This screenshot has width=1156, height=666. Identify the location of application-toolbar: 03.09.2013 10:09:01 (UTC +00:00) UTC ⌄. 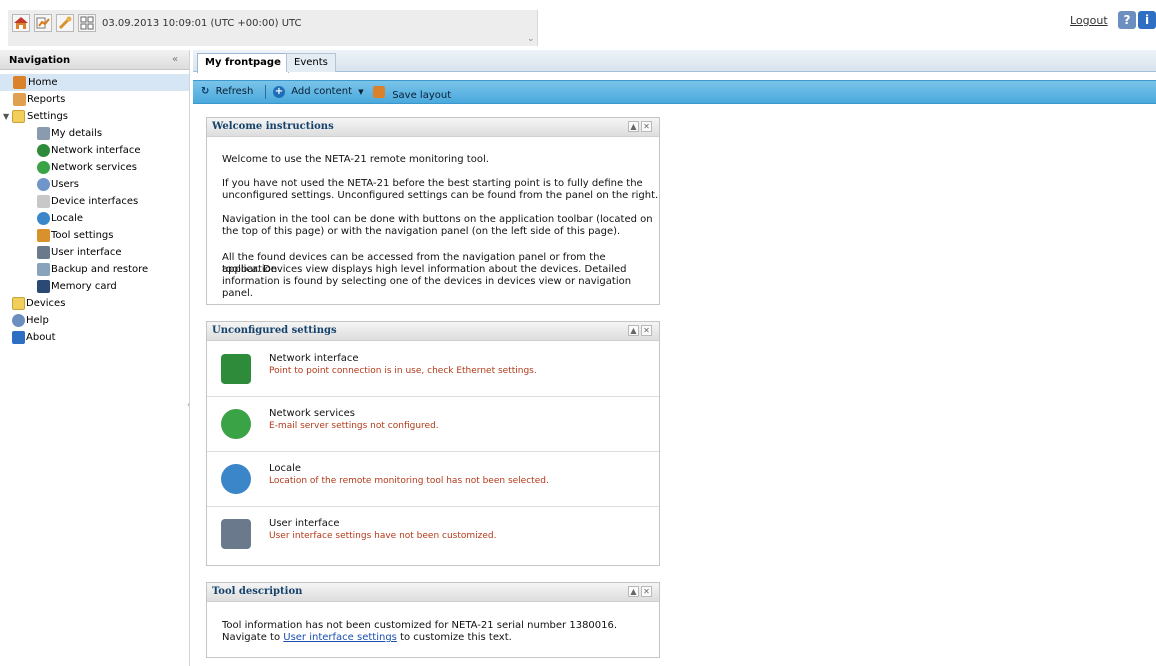
(273, 28).